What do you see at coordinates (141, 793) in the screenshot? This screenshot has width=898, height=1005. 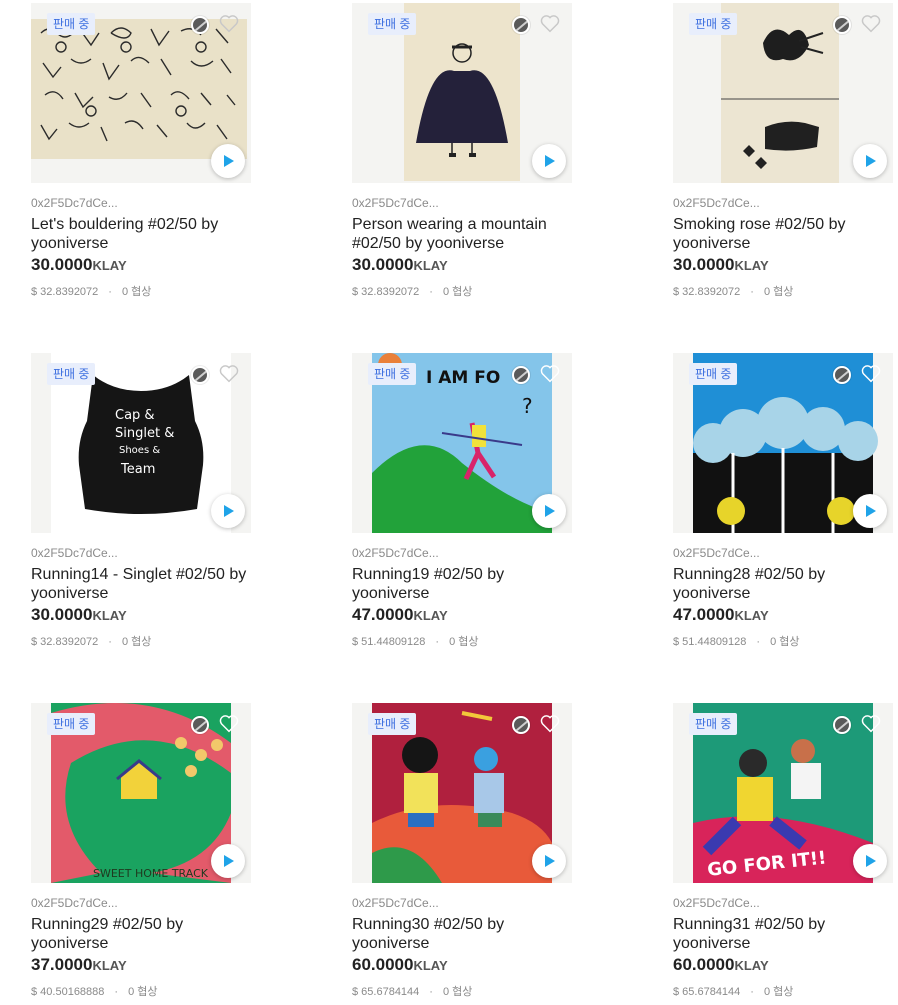 I see `nft-thumbnail: SWEET HOME TRACK 판매 중` at bounding box center [141, 793].